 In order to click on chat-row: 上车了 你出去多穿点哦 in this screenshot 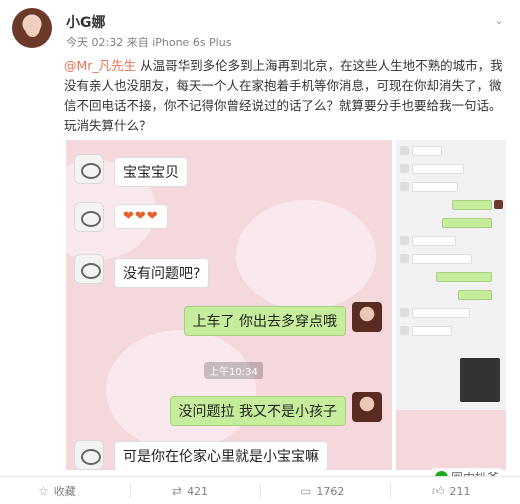, I will do `click(229, 320)`.